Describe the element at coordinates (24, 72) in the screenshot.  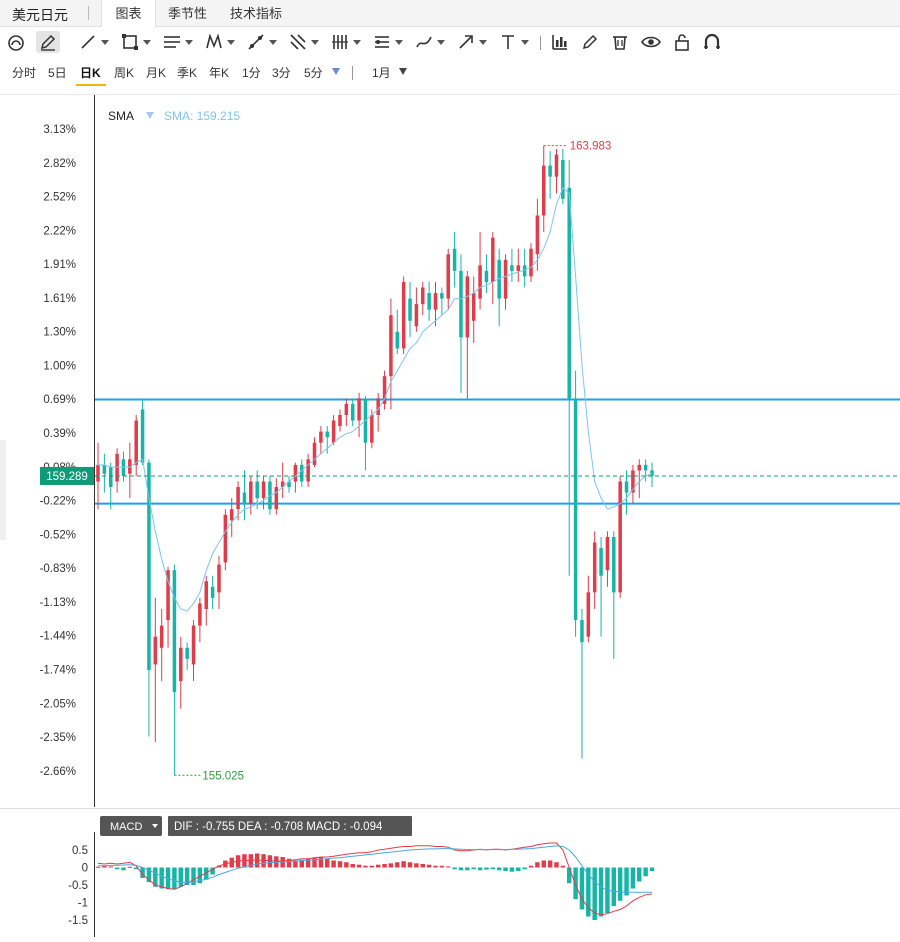
I see `period-intraday: 分时` at that location.